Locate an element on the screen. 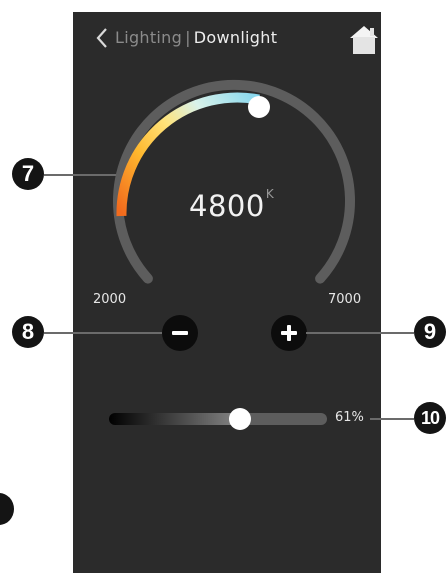 This screenshot has width=446, height=573. callout-marker-partial is located at coordinates (7, 509).